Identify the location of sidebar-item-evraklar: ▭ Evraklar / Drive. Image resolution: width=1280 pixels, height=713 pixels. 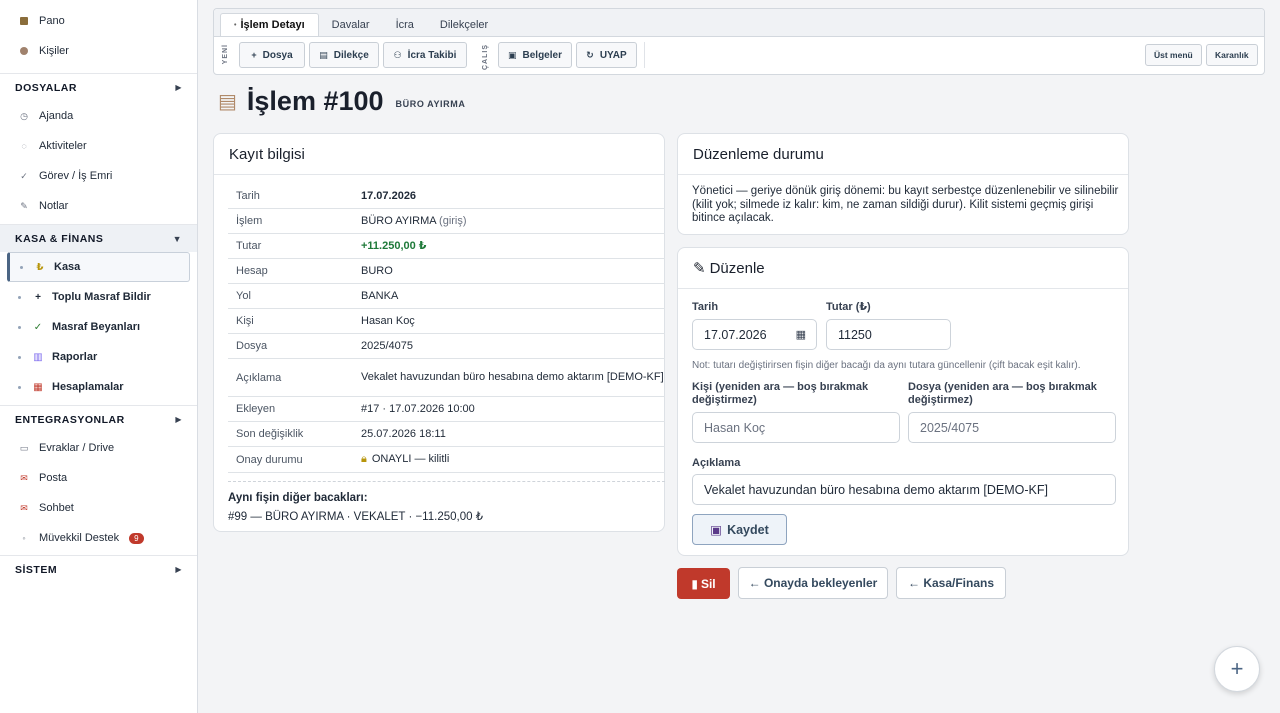
(98, 448).